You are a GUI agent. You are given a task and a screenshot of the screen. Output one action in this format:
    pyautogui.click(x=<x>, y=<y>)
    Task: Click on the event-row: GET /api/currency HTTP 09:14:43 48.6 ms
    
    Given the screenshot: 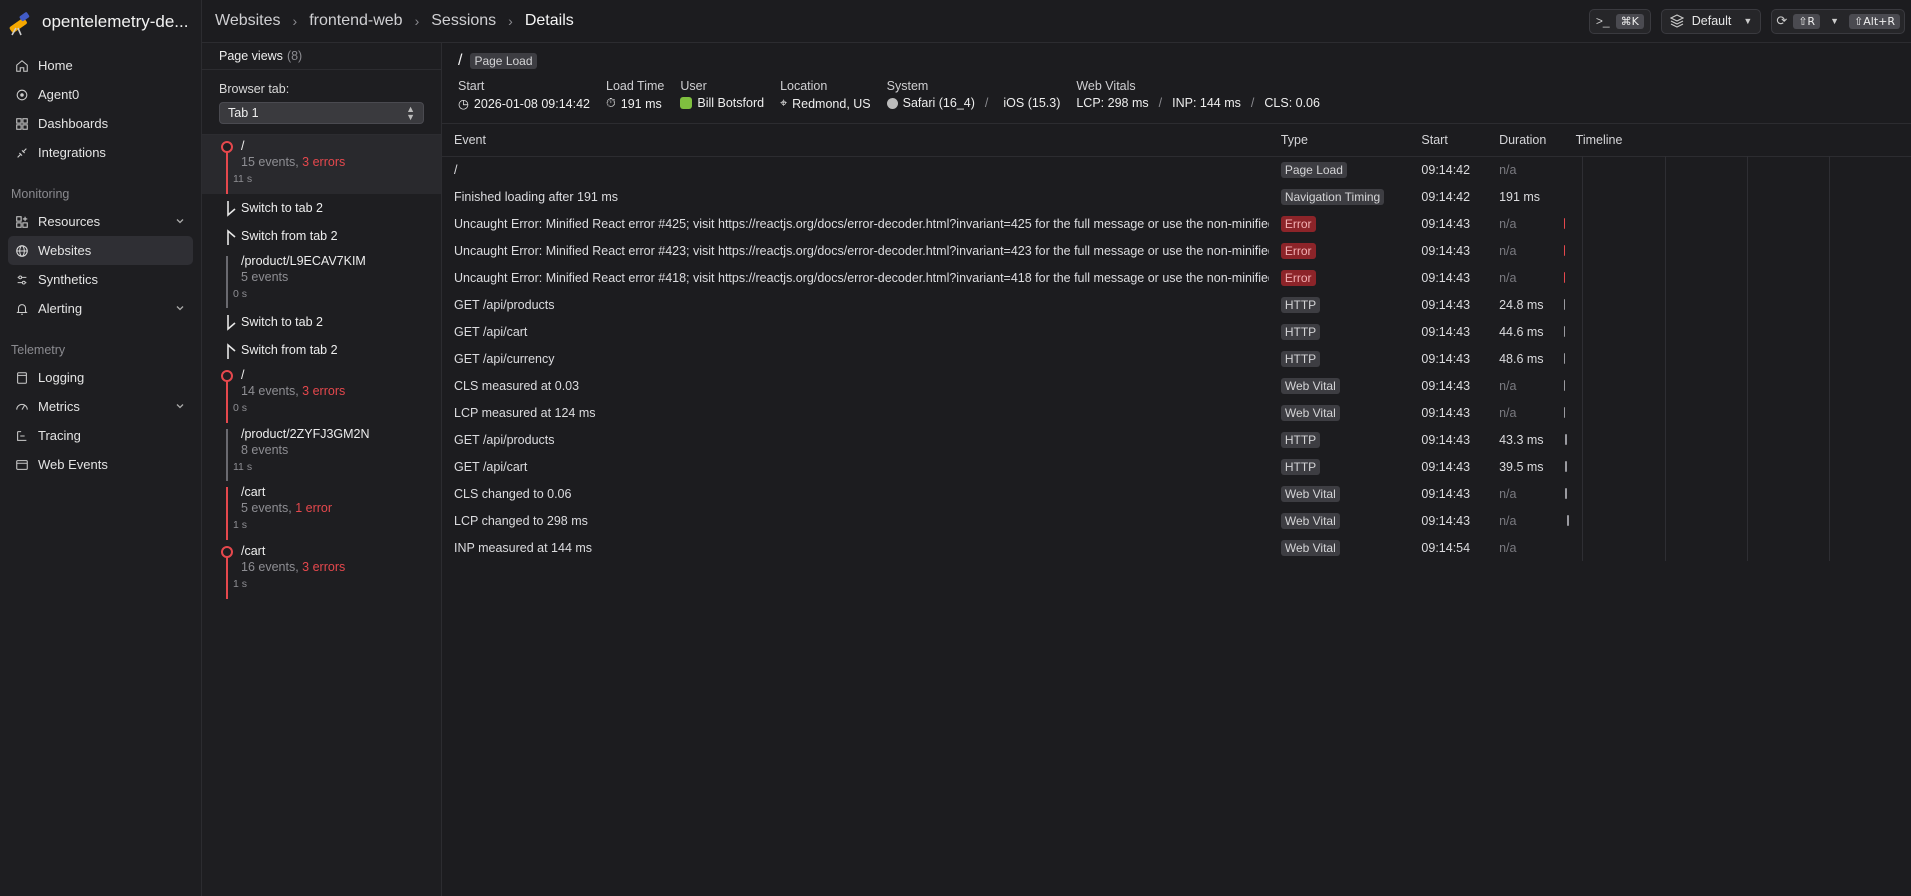 What is the action you would take?
    pyautogui.click(x=1176, y=358)
    